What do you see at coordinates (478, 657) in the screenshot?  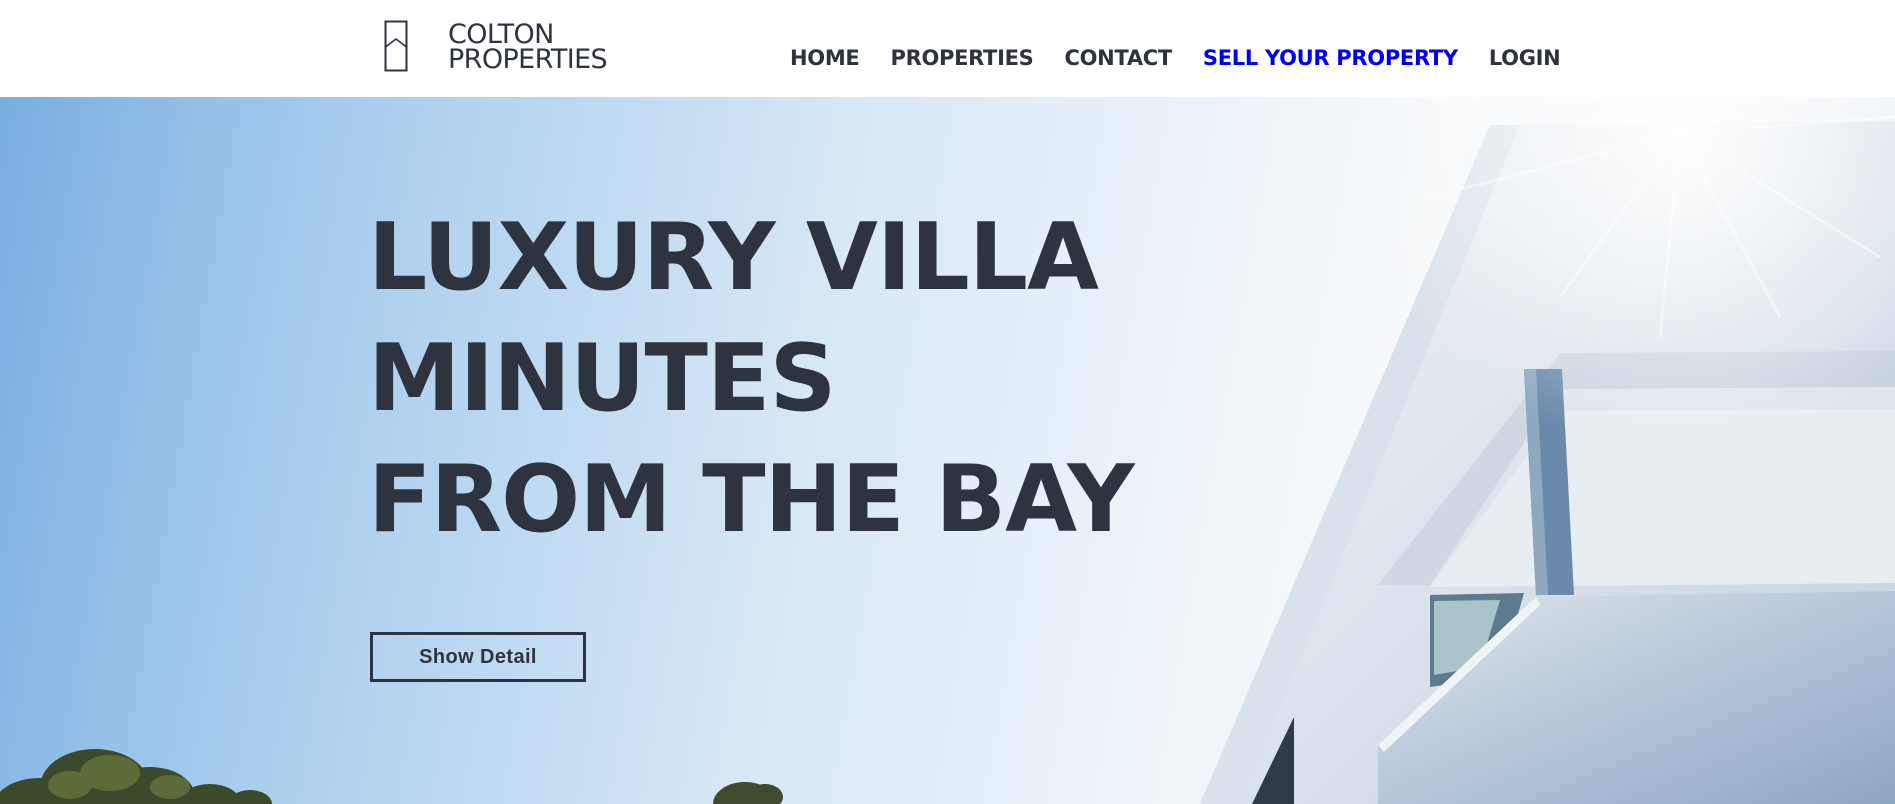 I see `show-detail-button: Show Detail` at bounding box center [478, 657].